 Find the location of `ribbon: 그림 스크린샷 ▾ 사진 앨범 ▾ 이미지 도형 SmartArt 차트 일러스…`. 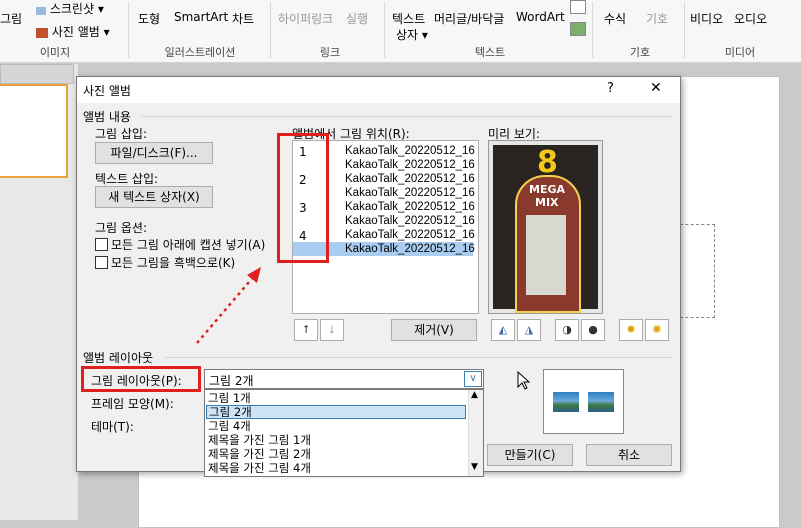

ribbon: 그림 스크린샷 ▾ 사진 앨범 ▾ 이미지 도형 SmartArt 차트 일러스… is located at coordinates (400, 31).